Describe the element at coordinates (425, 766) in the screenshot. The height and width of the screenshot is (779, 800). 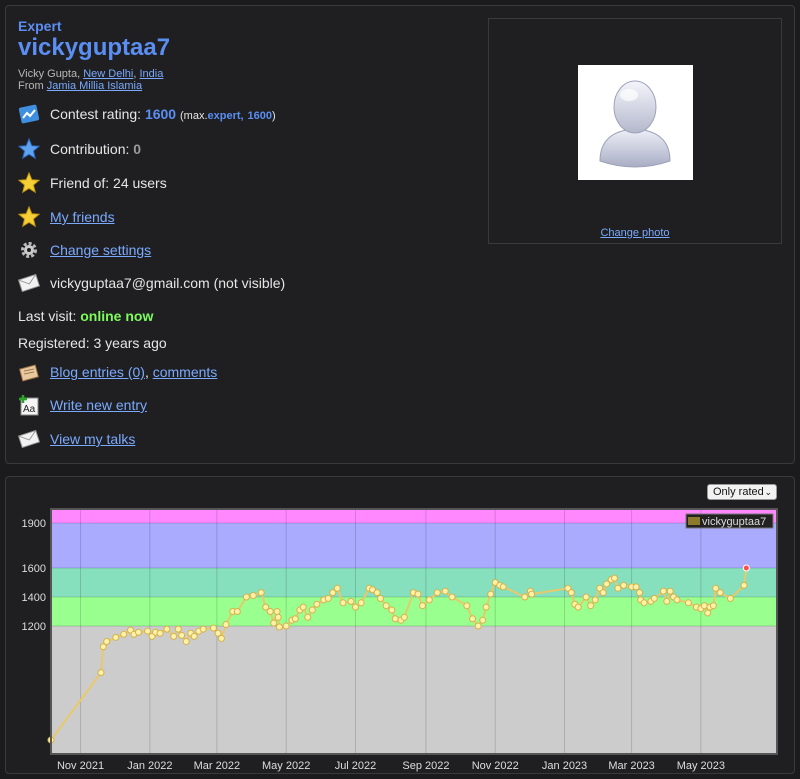
I see `x-tick-label: Sep 2022` at that location.